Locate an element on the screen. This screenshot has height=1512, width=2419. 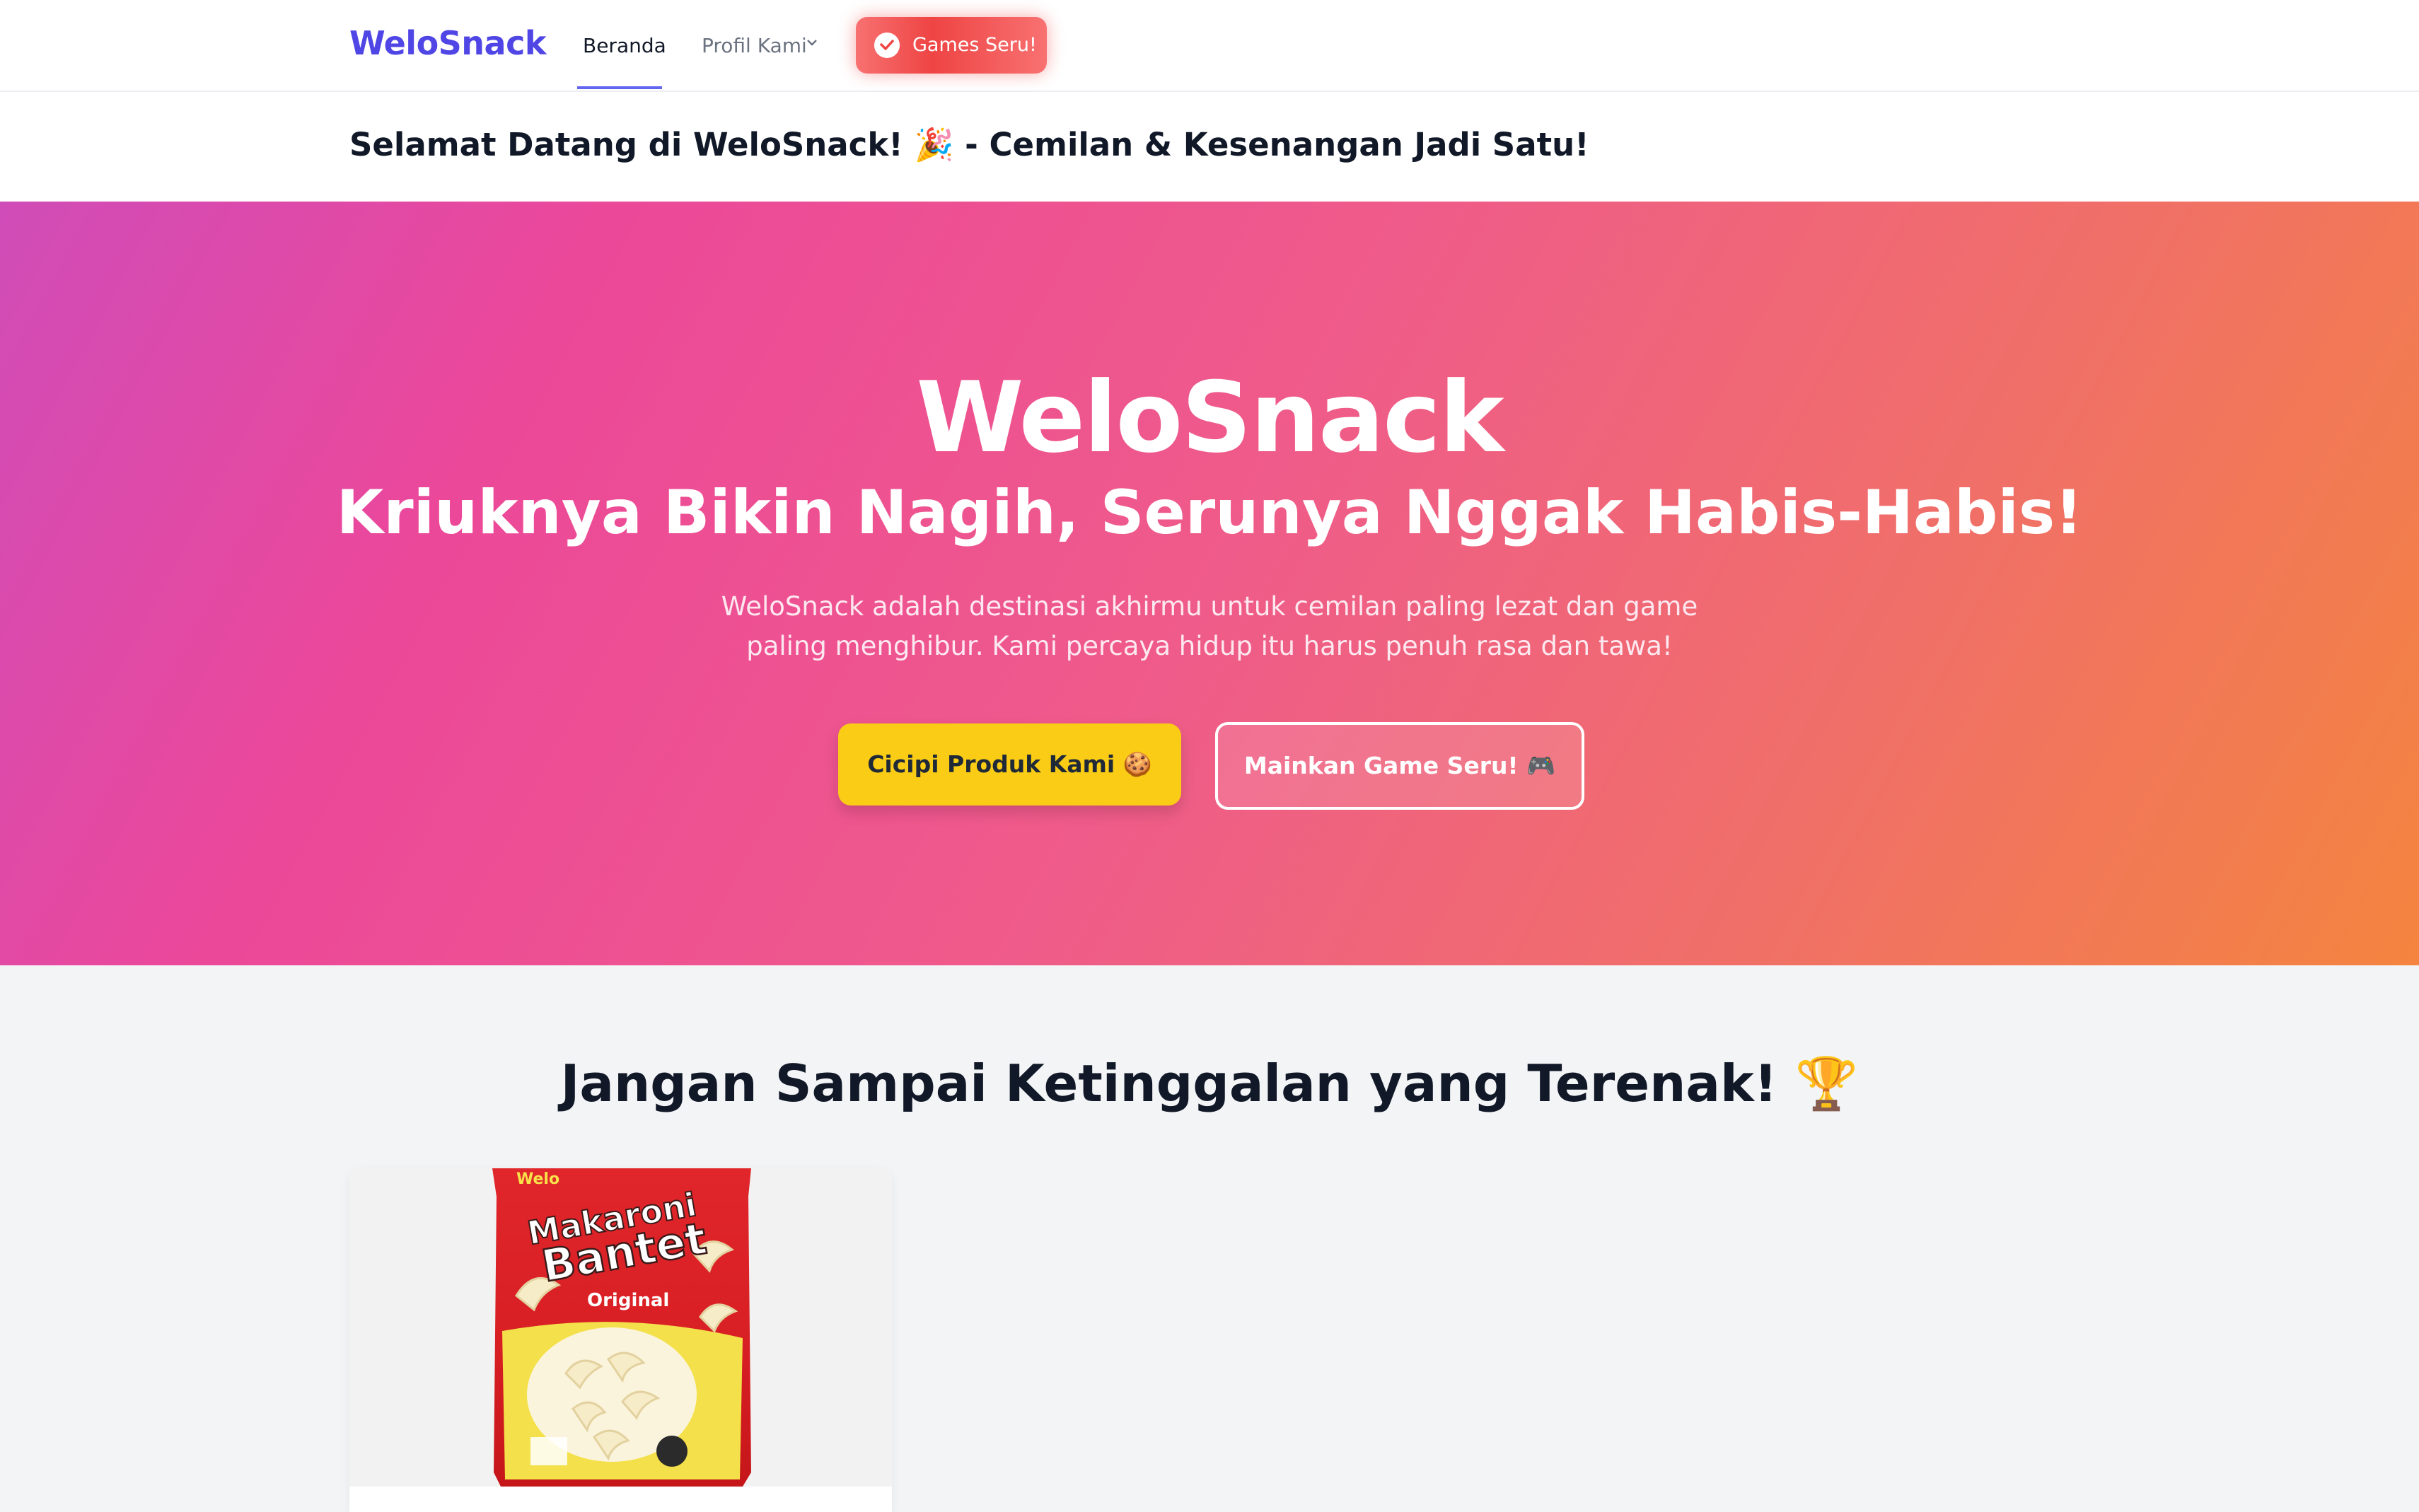
hero-title: WeloSnack is located at coordinates (1210, 418).